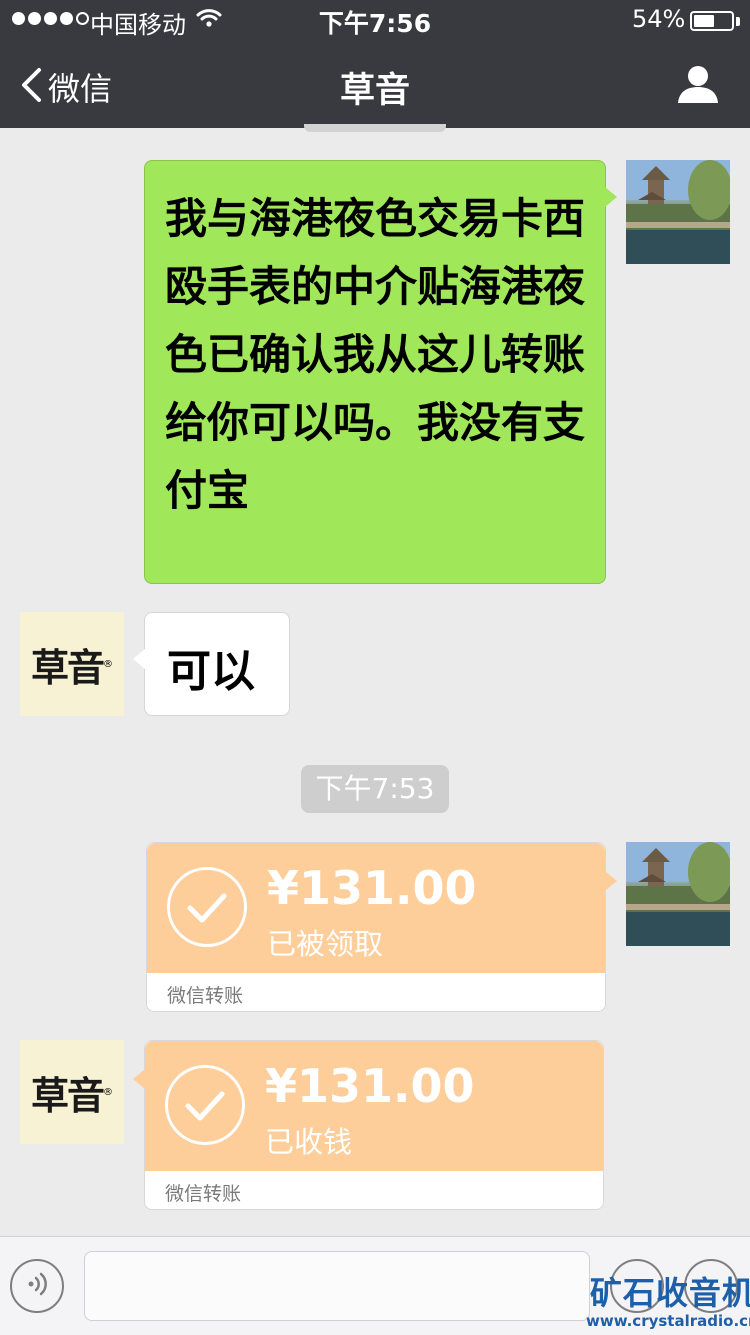 The image size is (750, 1335). Describe the element at coordinates (325, 944) in the screenshot. I see `transfer-status: 已被领取` at that location.